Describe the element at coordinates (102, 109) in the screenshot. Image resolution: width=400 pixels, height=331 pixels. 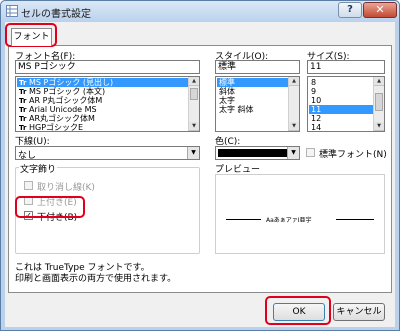
I see `list-item: Tr Arial Unicode MS` at that location.